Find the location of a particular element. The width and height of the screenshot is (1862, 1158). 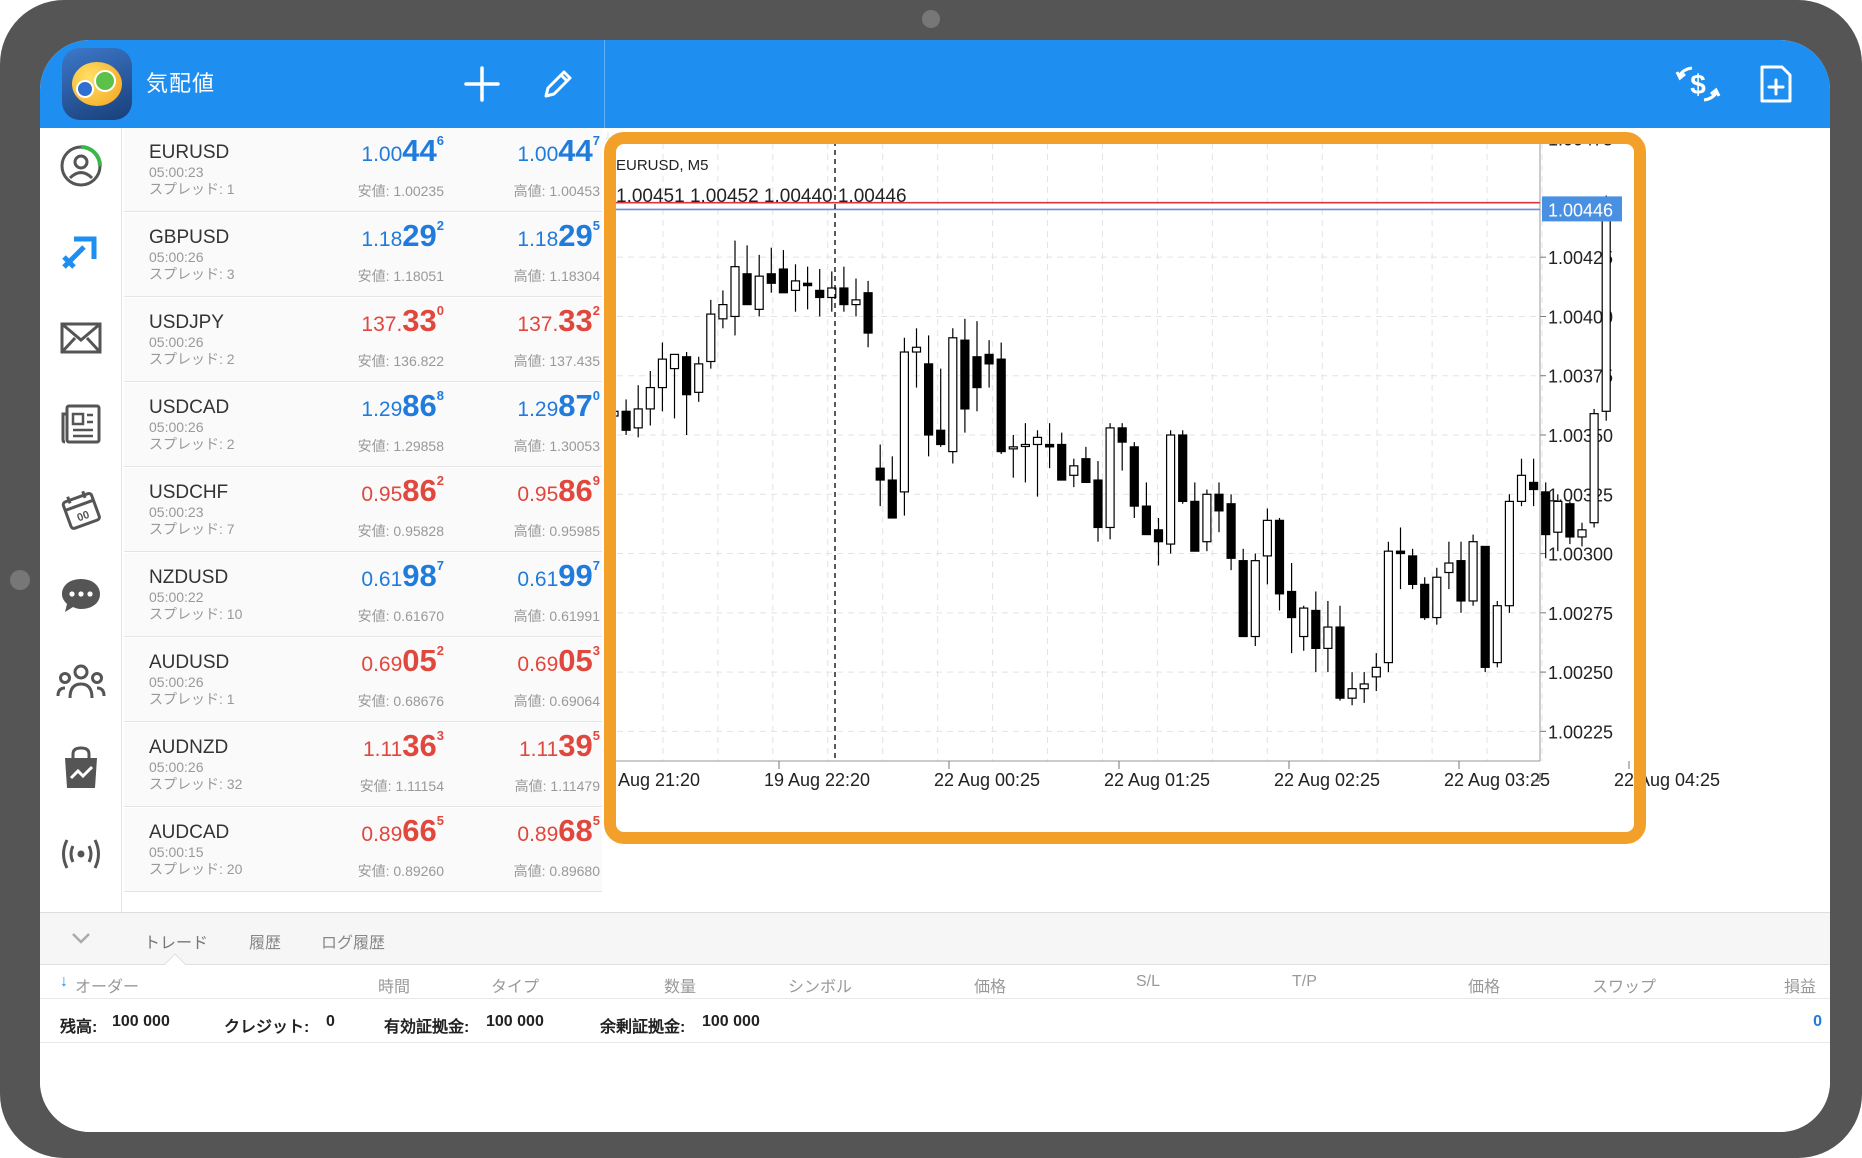

low-price: 安値: 0.61670 is located at coordinates (400, 616).